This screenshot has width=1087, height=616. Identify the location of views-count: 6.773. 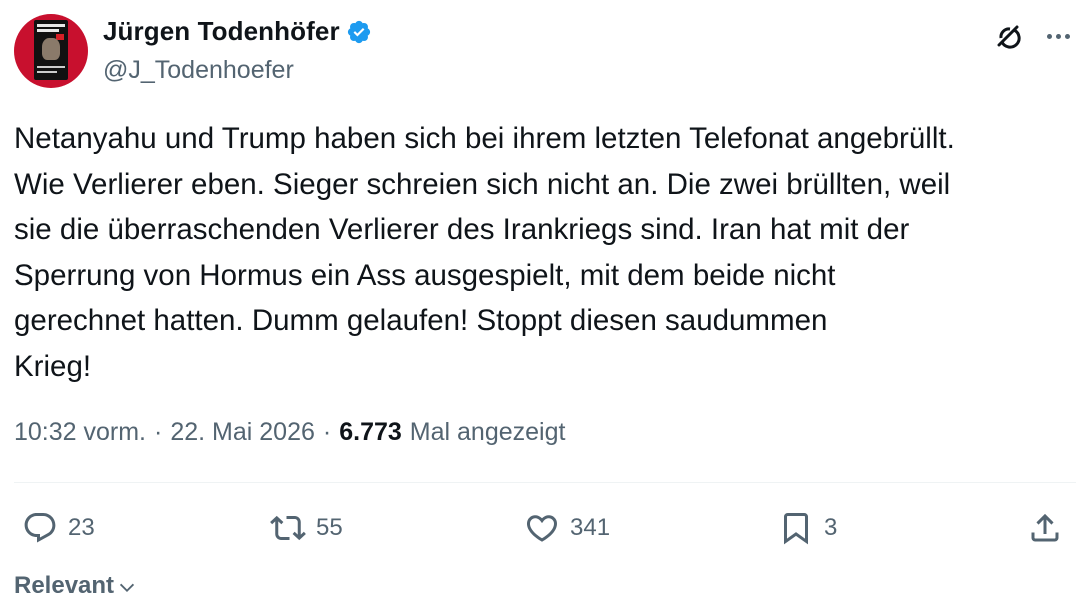
(370, 432).